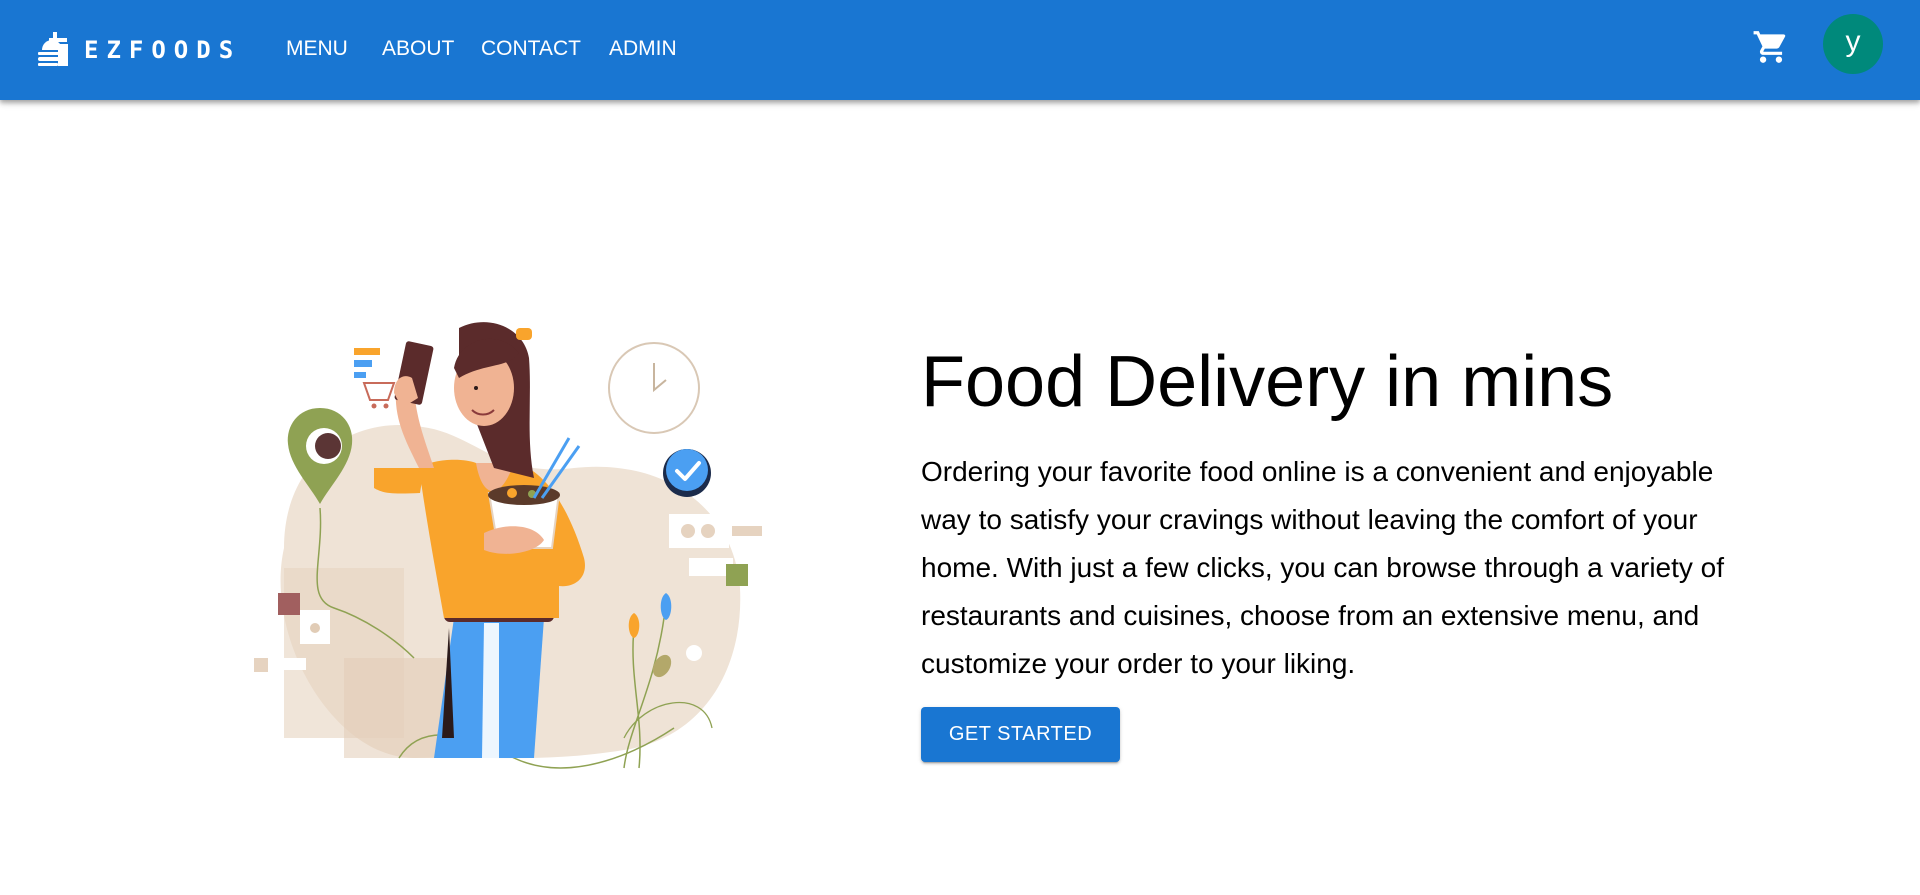 The image size is (1920, 895). Describe the element at coordinates (643, 49) in the screenshot. I see `nav-admin: ADMIN` at that location.